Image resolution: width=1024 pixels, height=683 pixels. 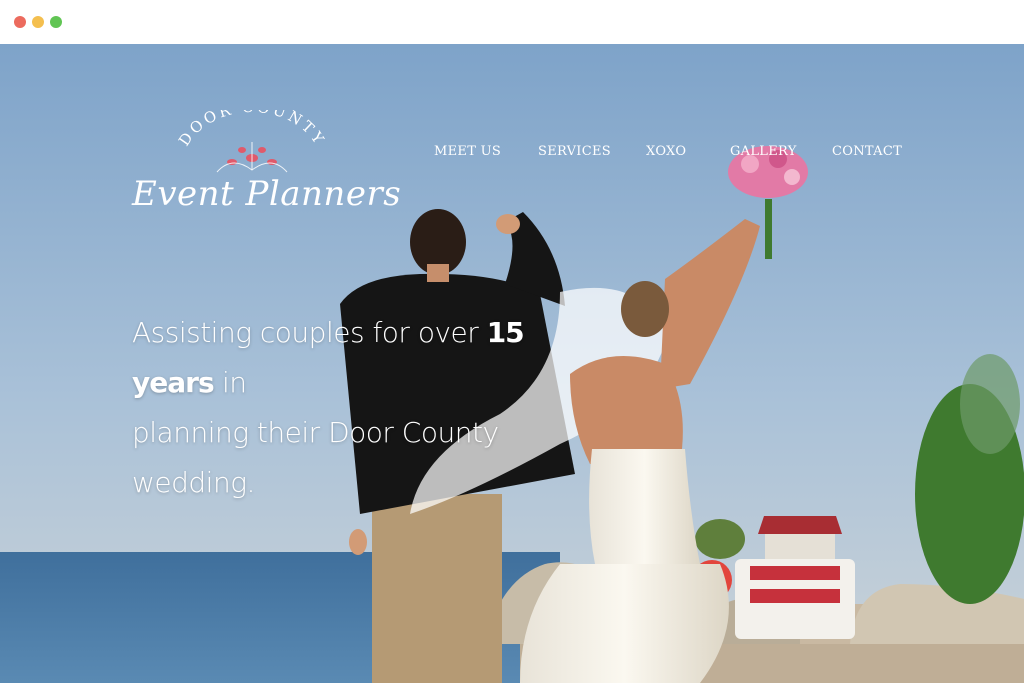 I want to click on nav-gallery: GALLERY, so click(x=763, y=151).